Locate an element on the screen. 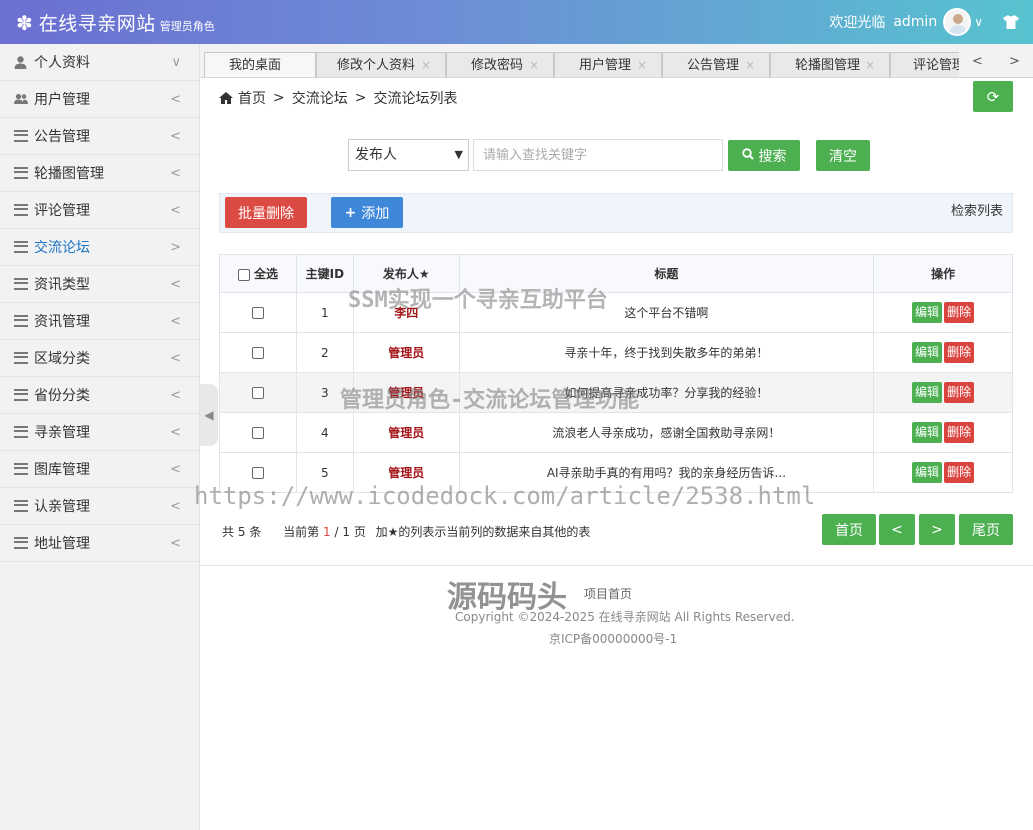  tab-carousel-management: 轮播图管理 × is located at coordinates (830, 64).